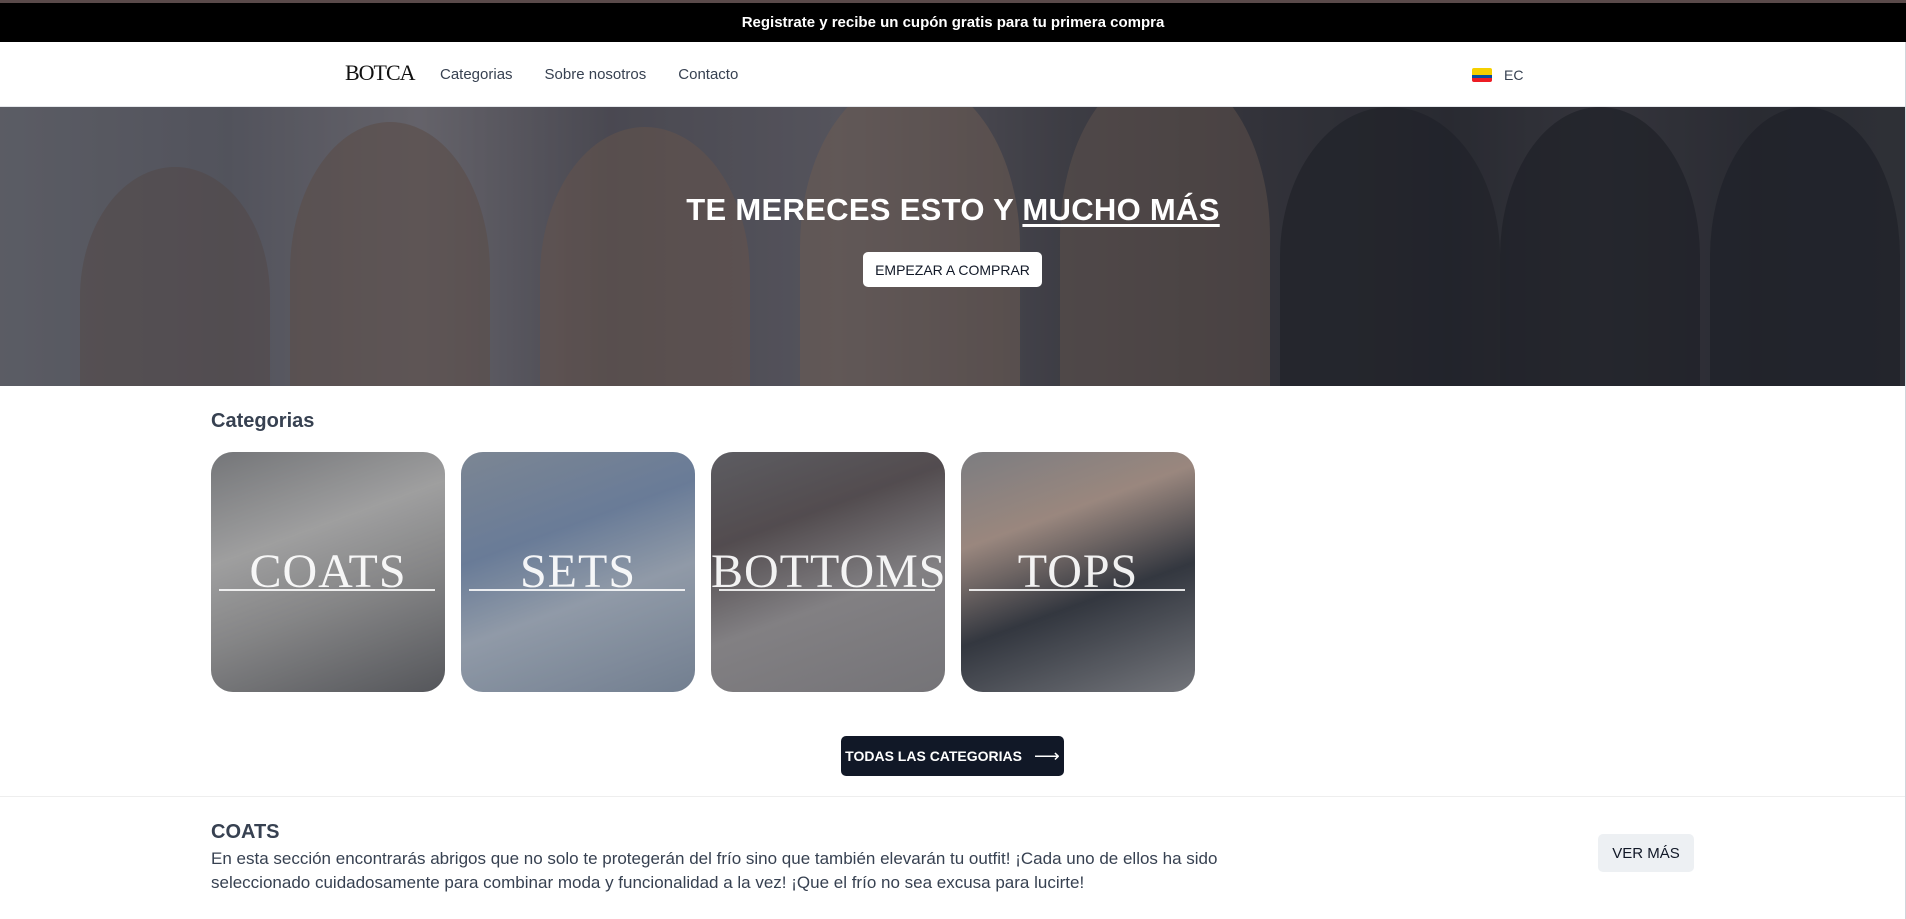  Describe the element at coordinates (1121, 209) in the screenshot. I see `hero-title-emphasis: MUCHO MÁS` at that location.